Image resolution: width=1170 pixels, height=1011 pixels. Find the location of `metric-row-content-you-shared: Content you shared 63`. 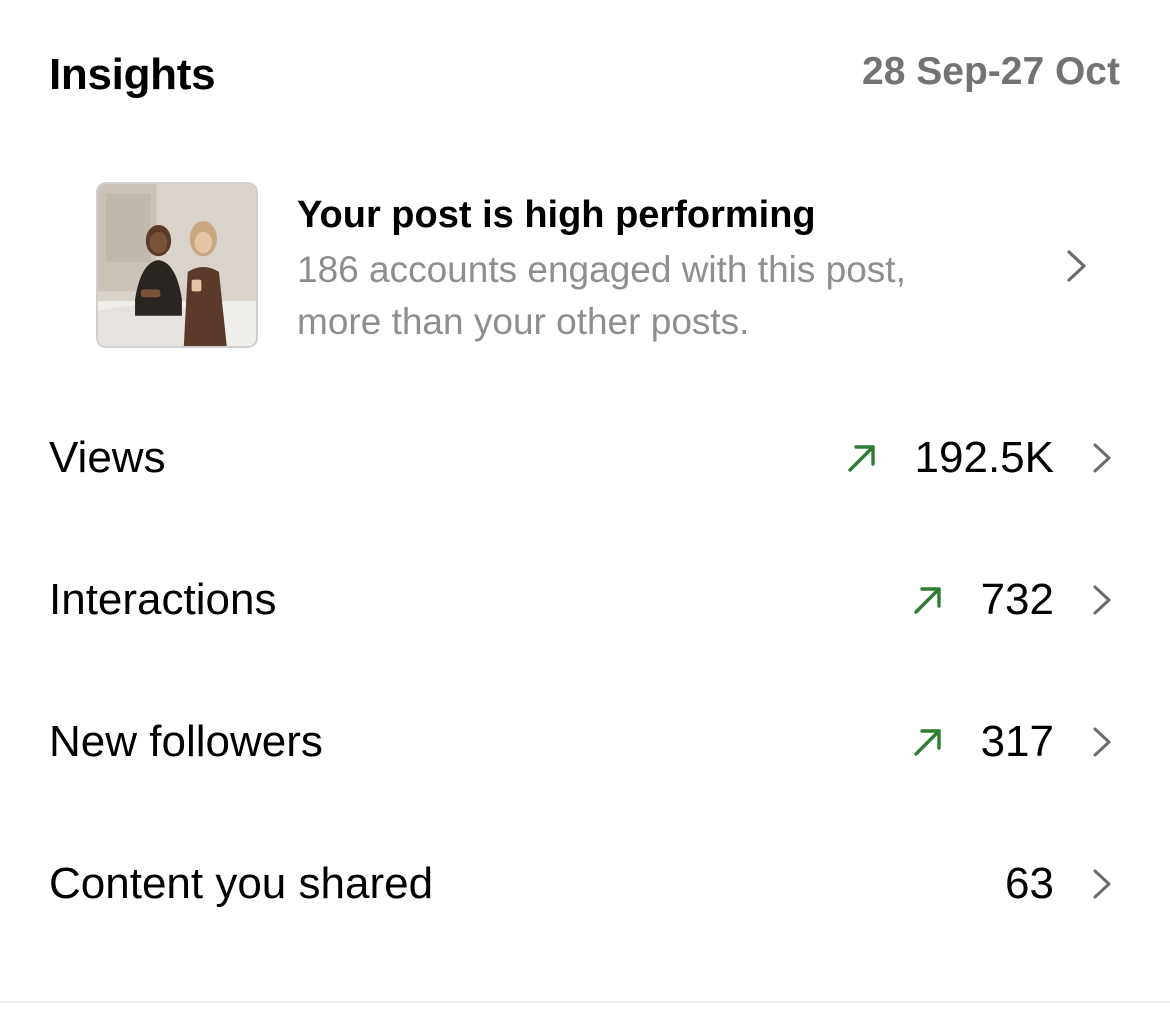

metric-row-content-you-shared: Content you shared 63 is located at coordinates (585, 882).